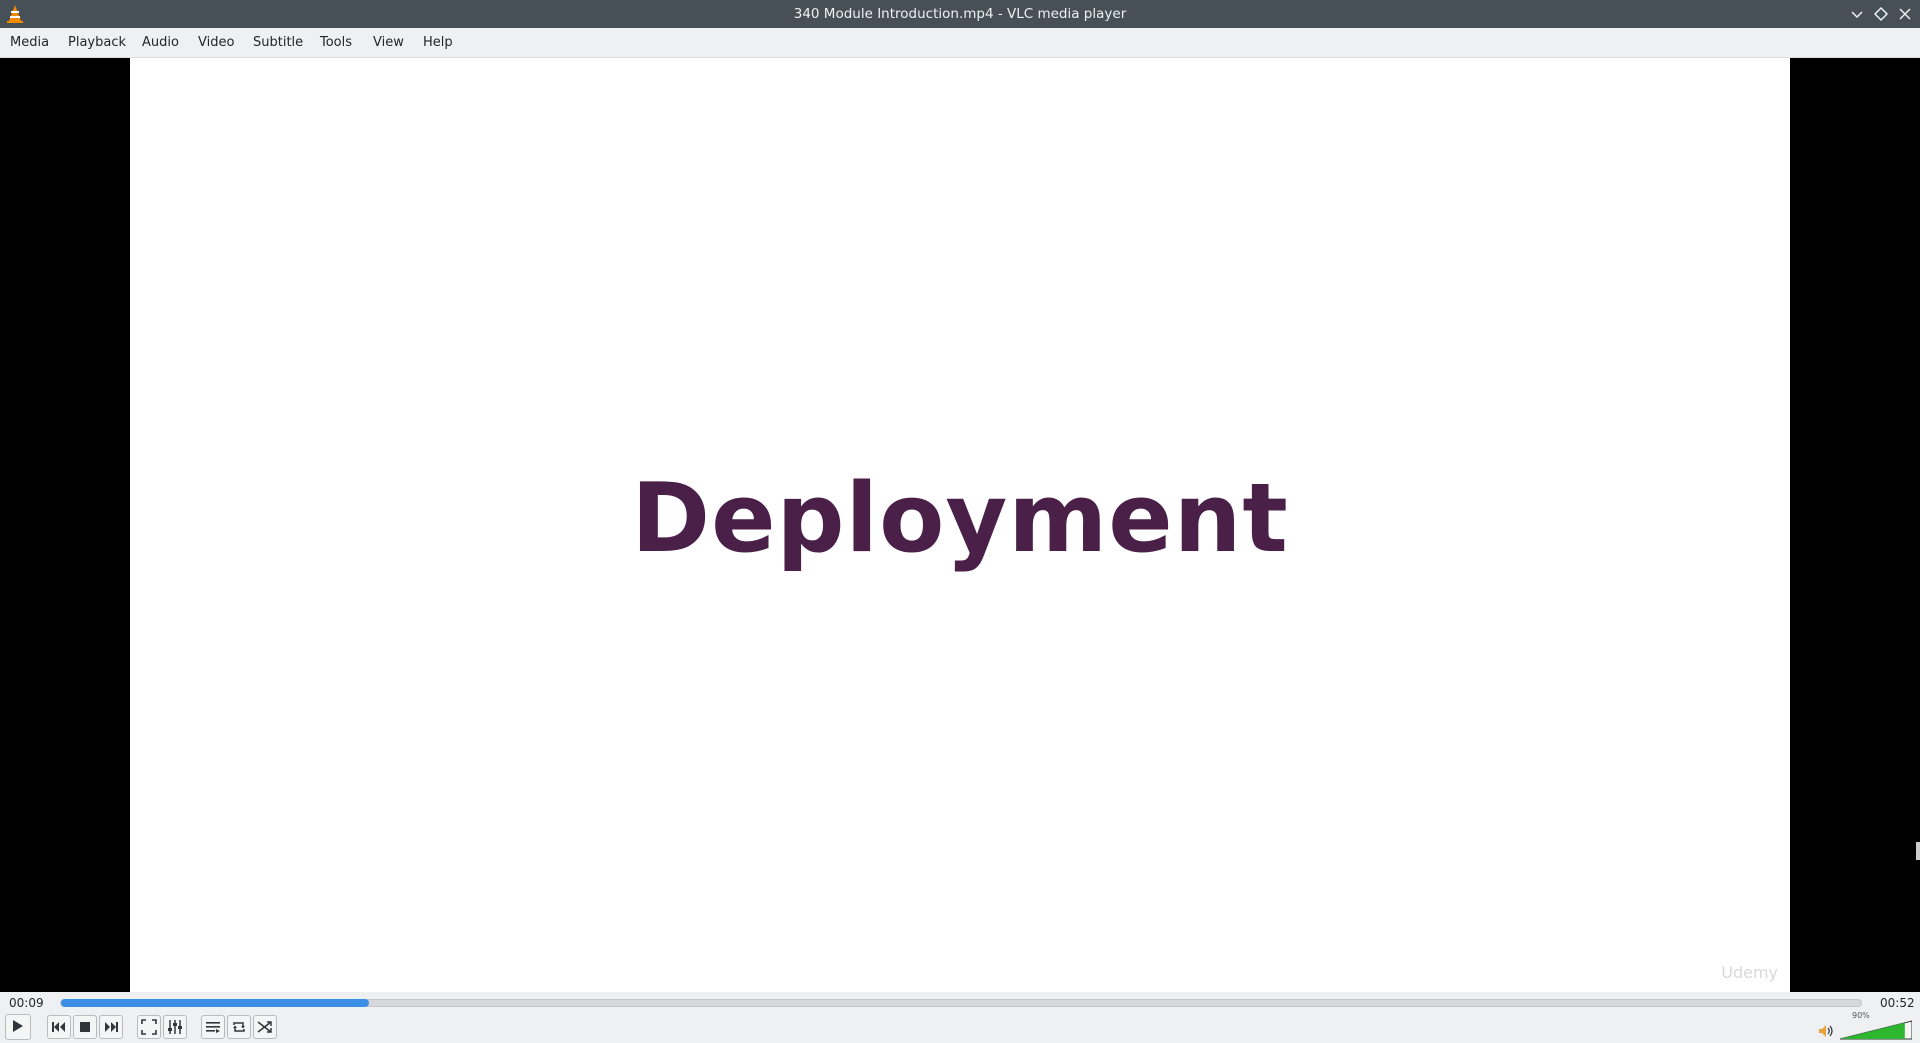 This screenshot has width=1920, height=1043. I want to click on next-icon, so click(111, 1027).